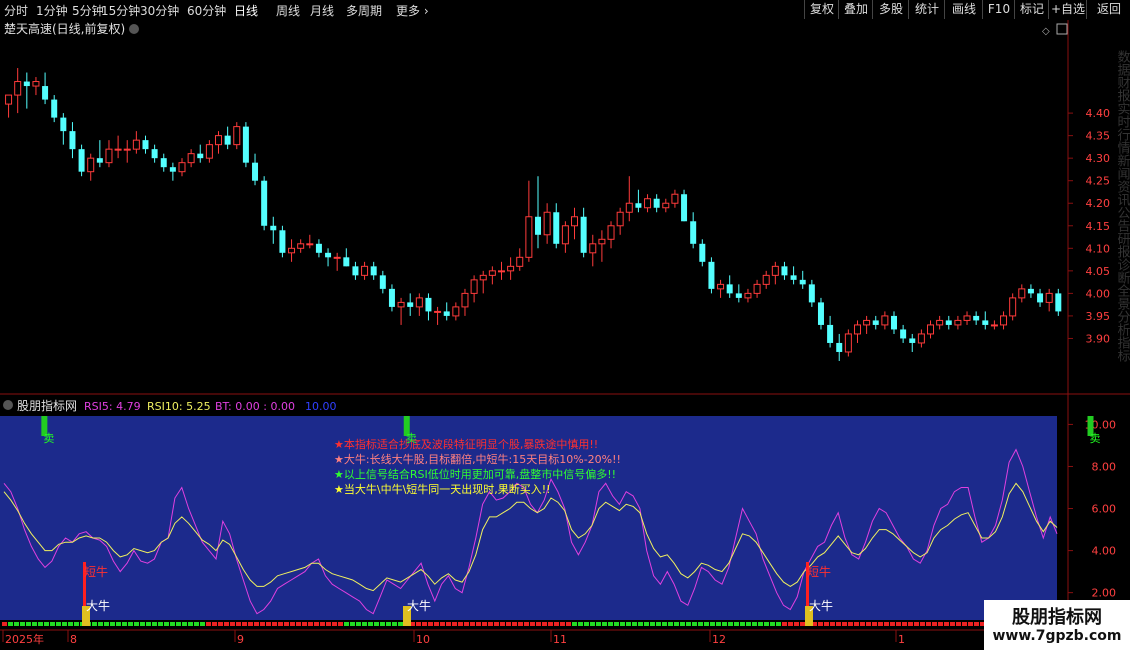 The image size is (1130, 650). Describe the element at coordinates (412, 10) in the screenshot. I see `period-tab-10: 更多 ›` at that location.